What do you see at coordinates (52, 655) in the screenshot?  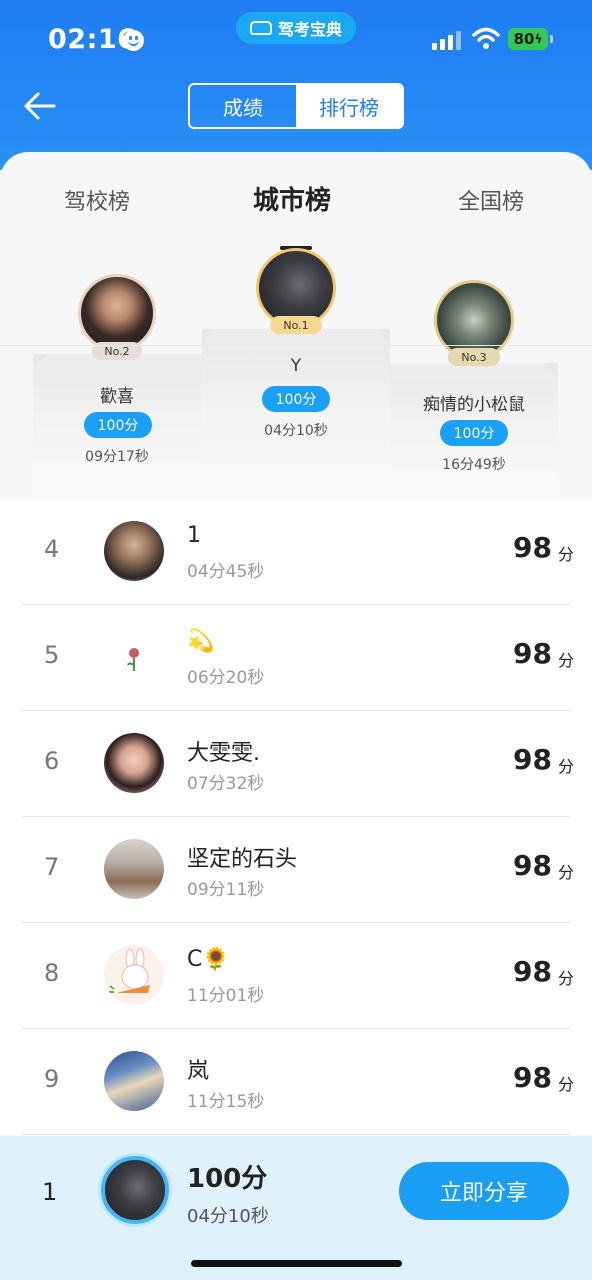 I see `rank-number: 5` at bounding box center [52, 655].